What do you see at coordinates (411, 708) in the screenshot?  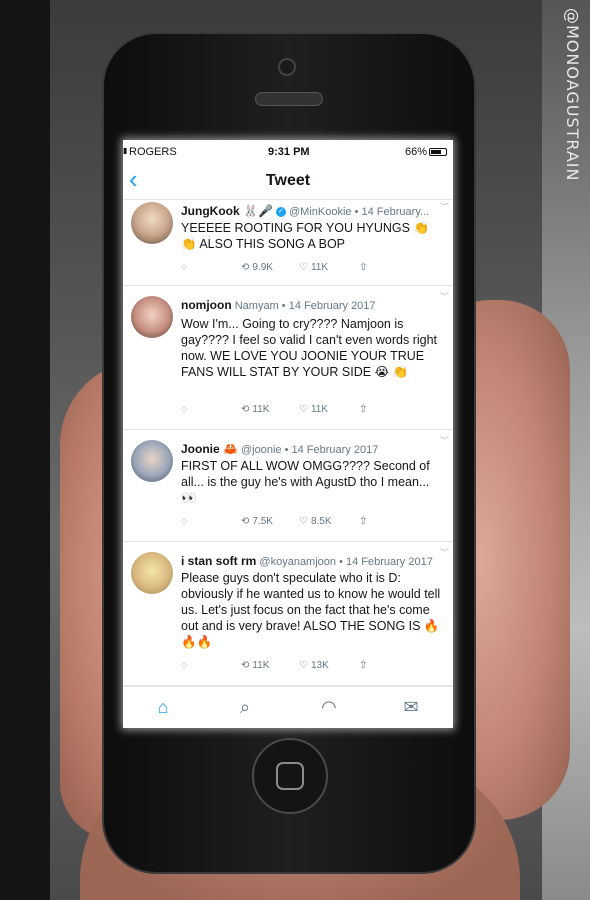 I see `messages-tab-icon: ✉` at bounding box center [411, 708].